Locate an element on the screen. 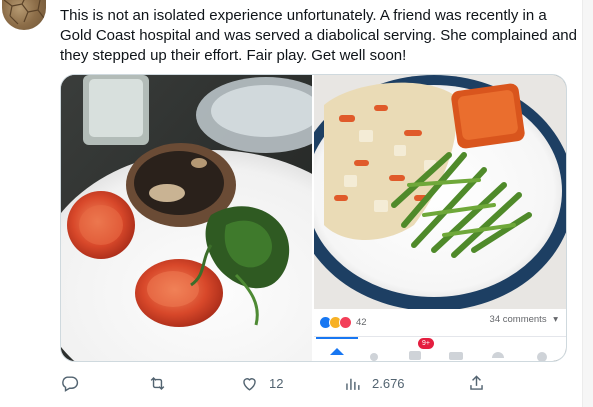  reply-button is located at coordinates (69, 383).